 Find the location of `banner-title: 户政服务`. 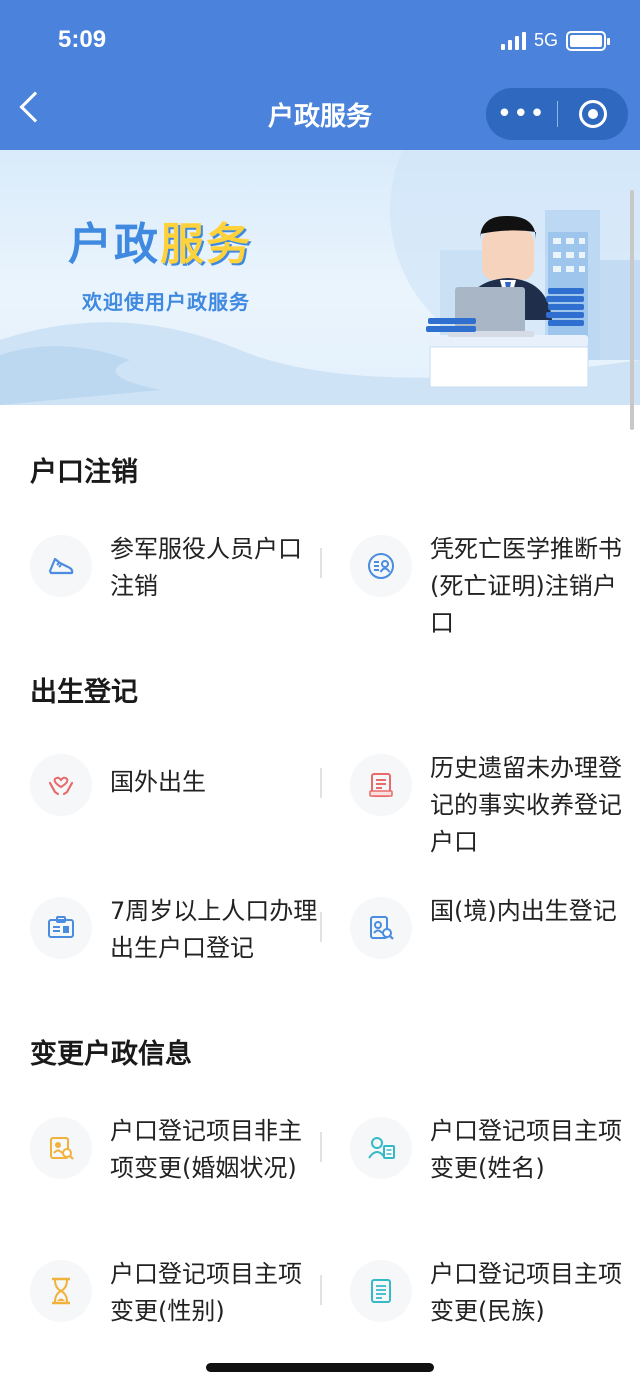

banner-title: 户政服务 is located at coordinates (160, 240).